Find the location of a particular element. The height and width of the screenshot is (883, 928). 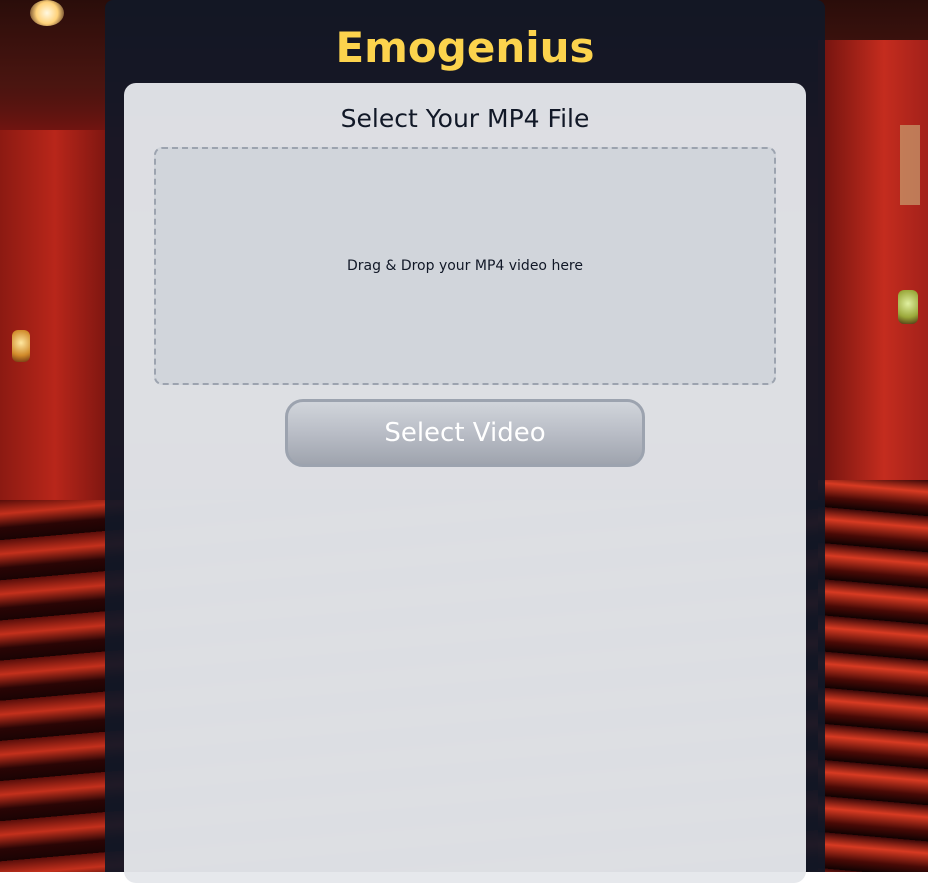

wall-frame-right is located at coordinates (910, 165).